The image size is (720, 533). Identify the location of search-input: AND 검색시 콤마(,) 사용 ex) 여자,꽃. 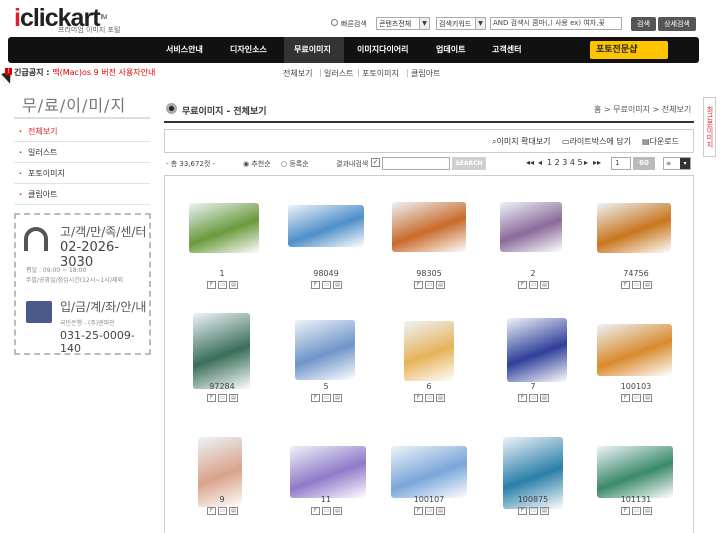
(556, 23).